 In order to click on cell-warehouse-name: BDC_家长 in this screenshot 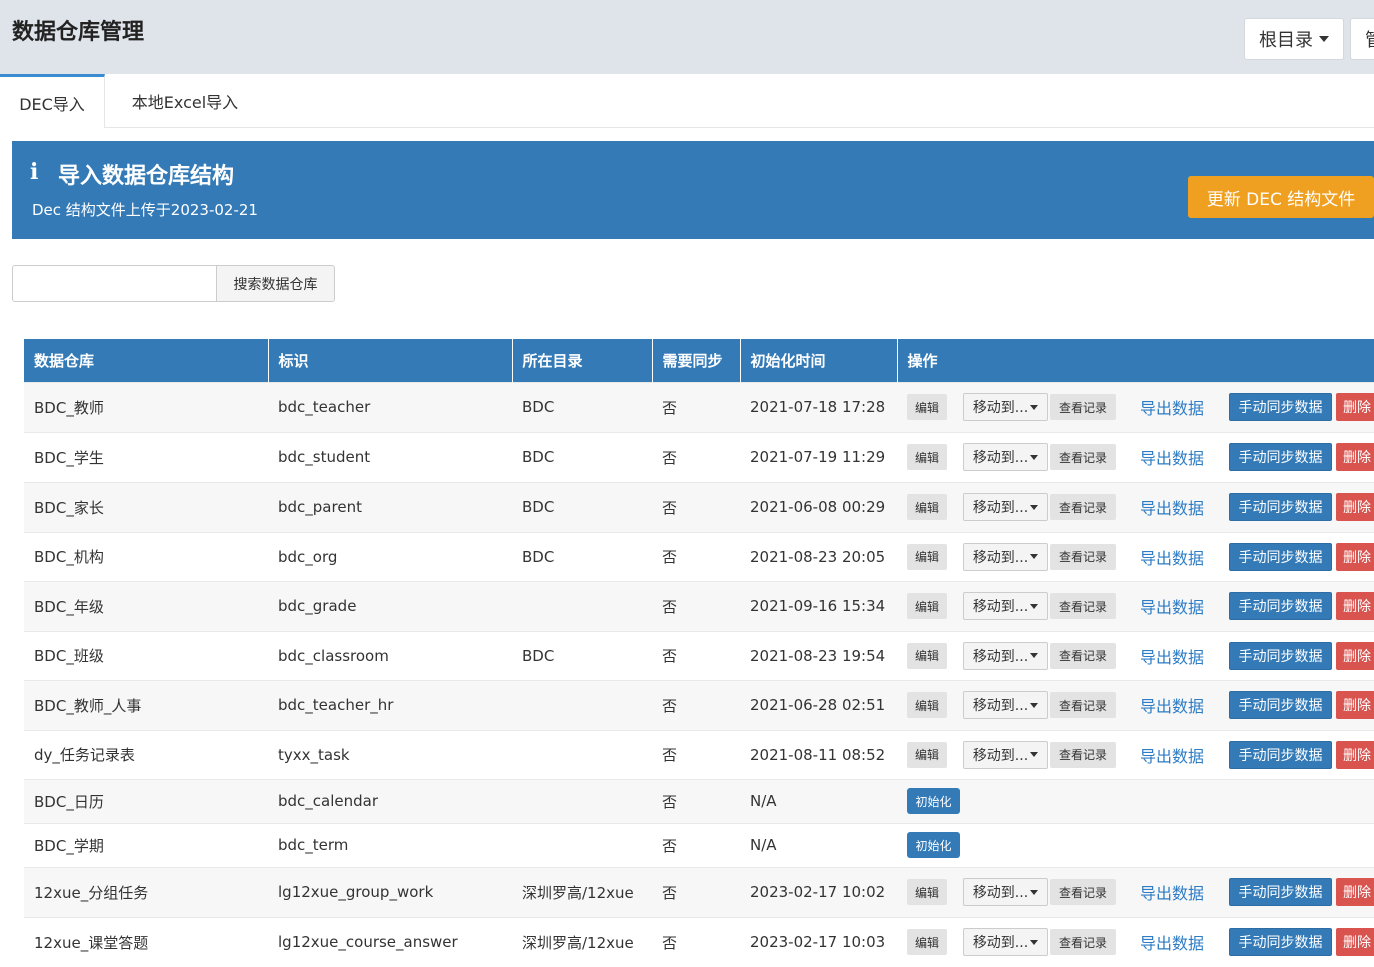, I will do `click(146, 506)`.